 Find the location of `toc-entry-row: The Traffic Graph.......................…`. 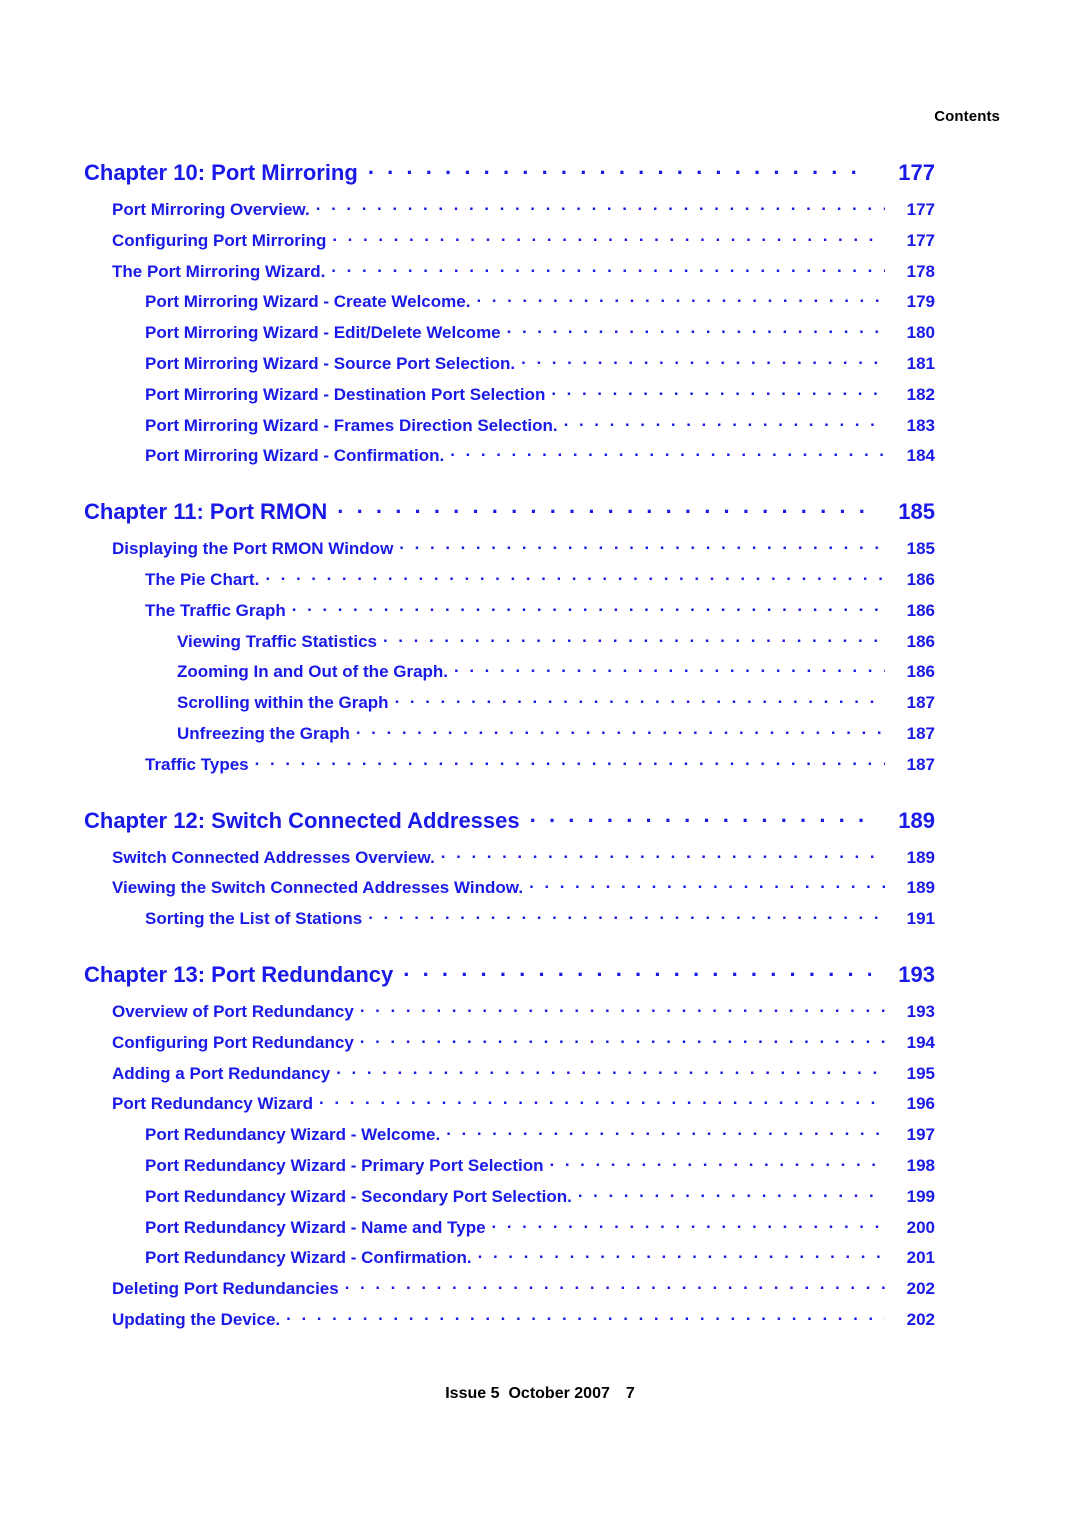

toc-entry-row: The Traffic Graph.......................… is located at coordinates (540, 614).